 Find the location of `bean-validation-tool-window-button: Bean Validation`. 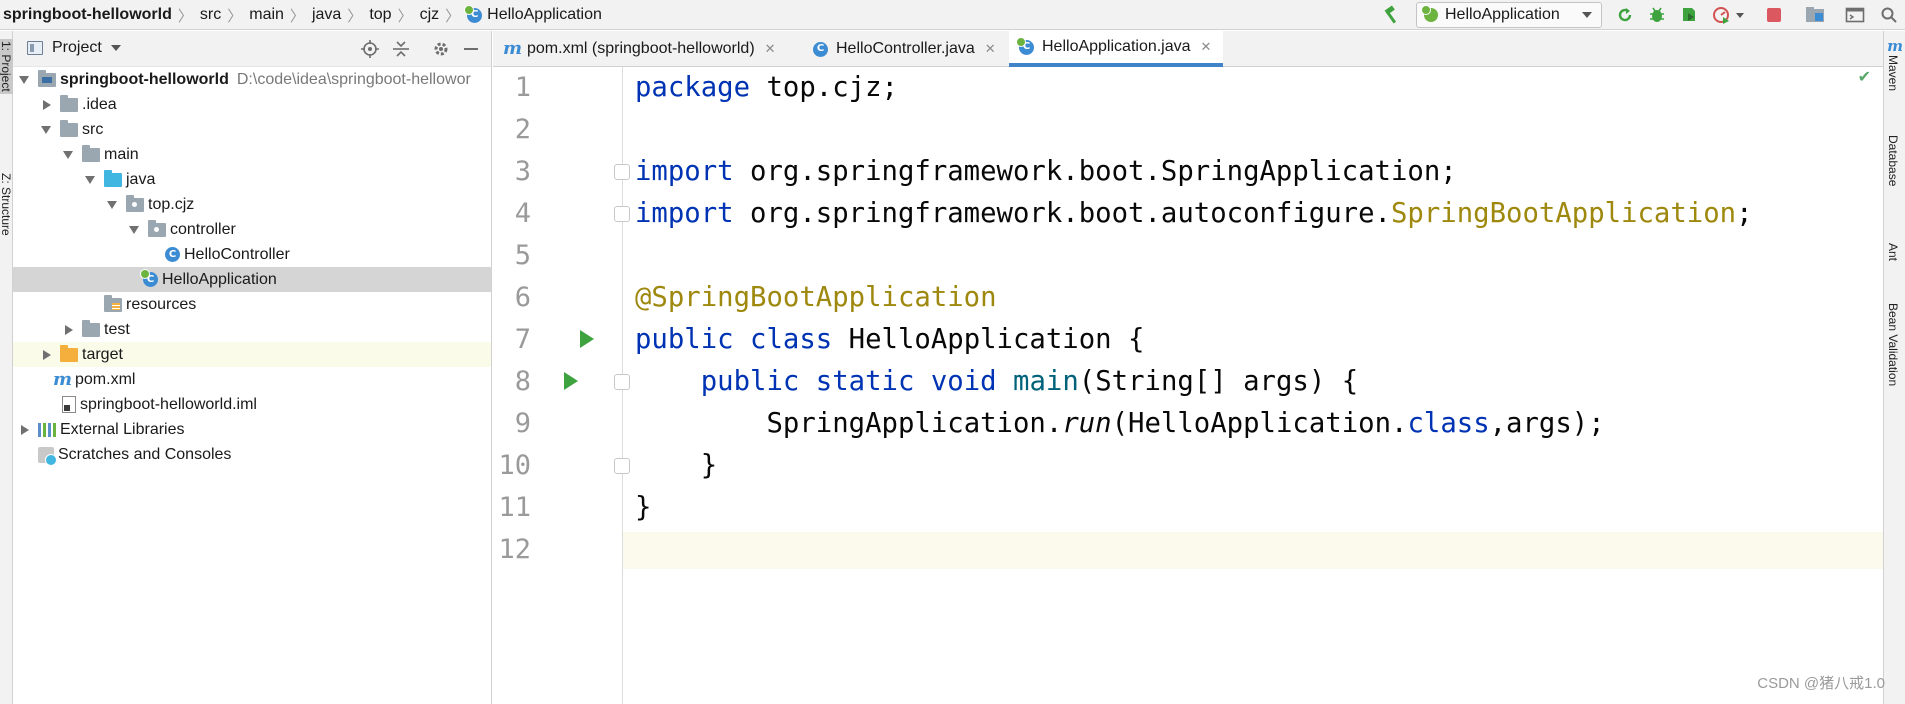

bean-validation-tool-window-button: Bean Validation is located at coordinates (1893, 344).